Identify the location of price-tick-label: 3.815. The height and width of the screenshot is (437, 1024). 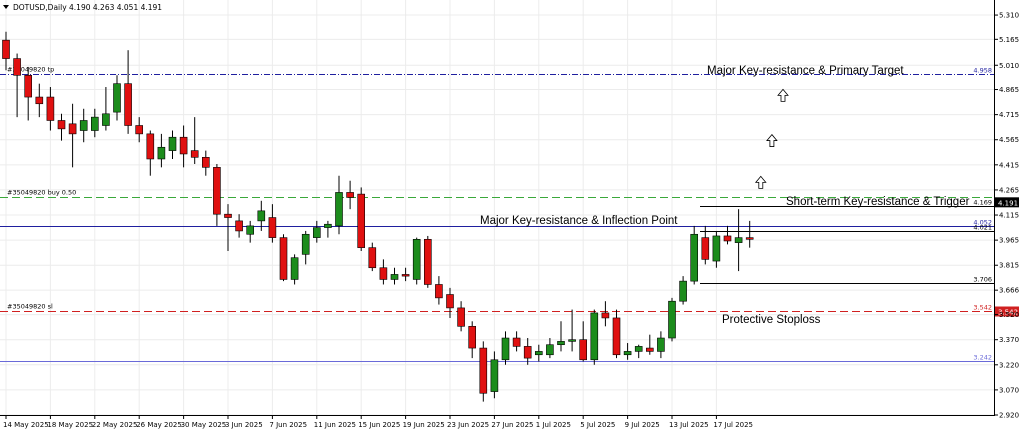
(1009, 266).